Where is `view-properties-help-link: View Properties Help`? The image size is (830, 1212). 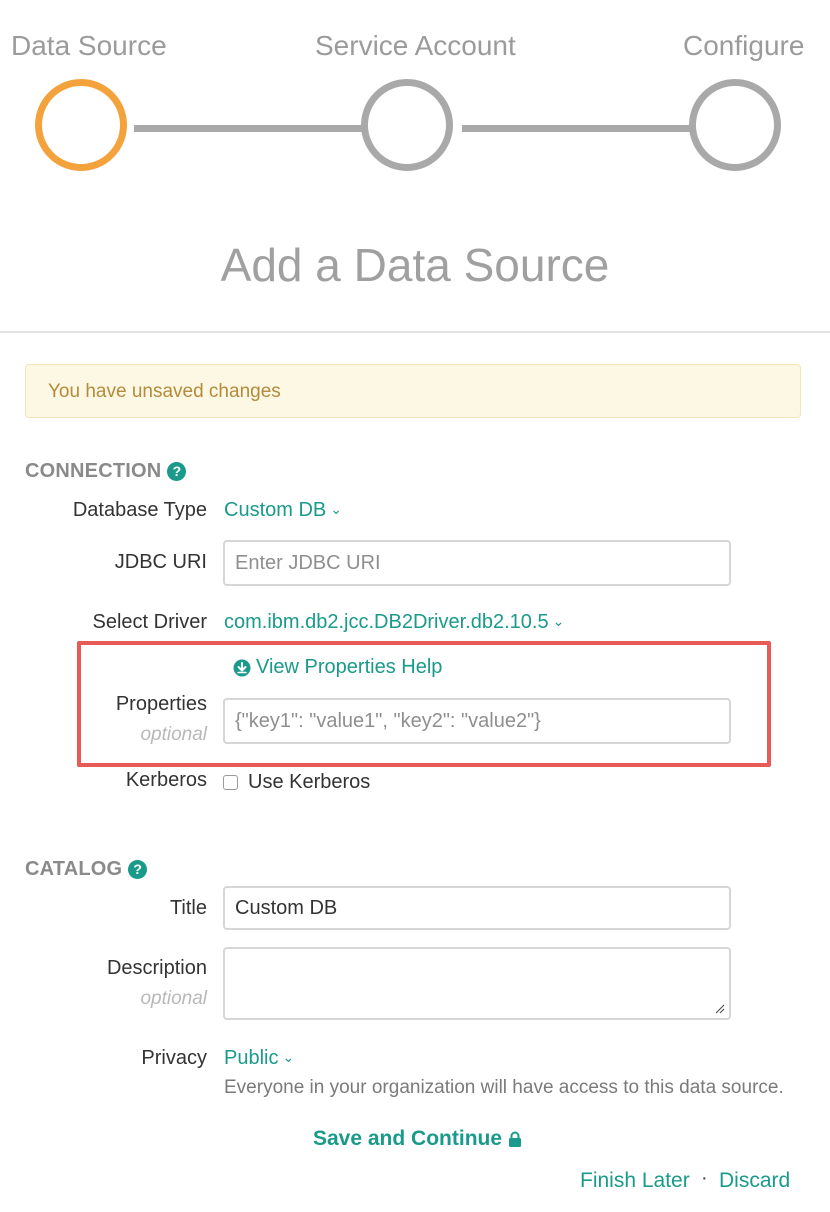
view-properties-help-link: View Properties Help is located at coordinates (337, 667).